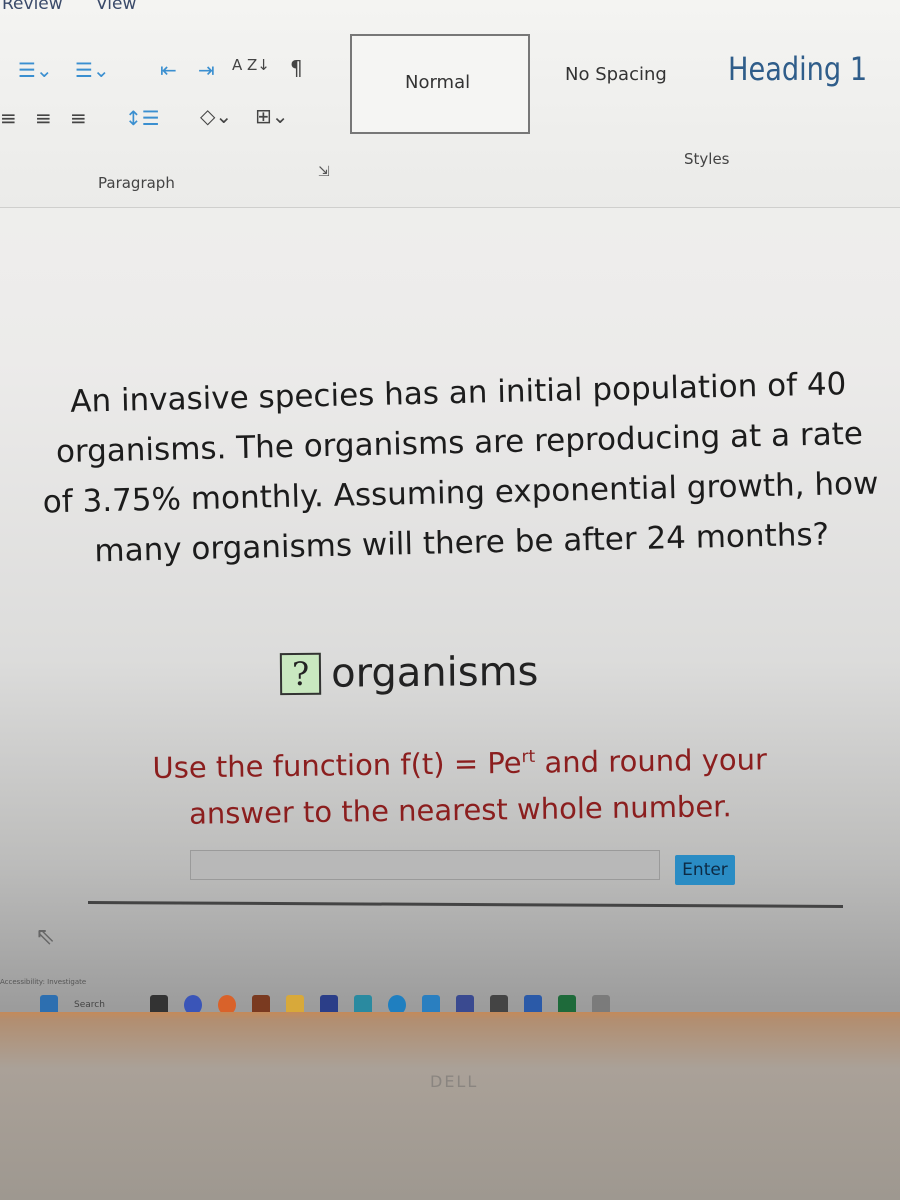 This screenshot has height=1200, width=900. What do you see at coordinates (528, 757) in the screenshot?
I see `hint-exponent: rt` at bounding box center [528, 757].